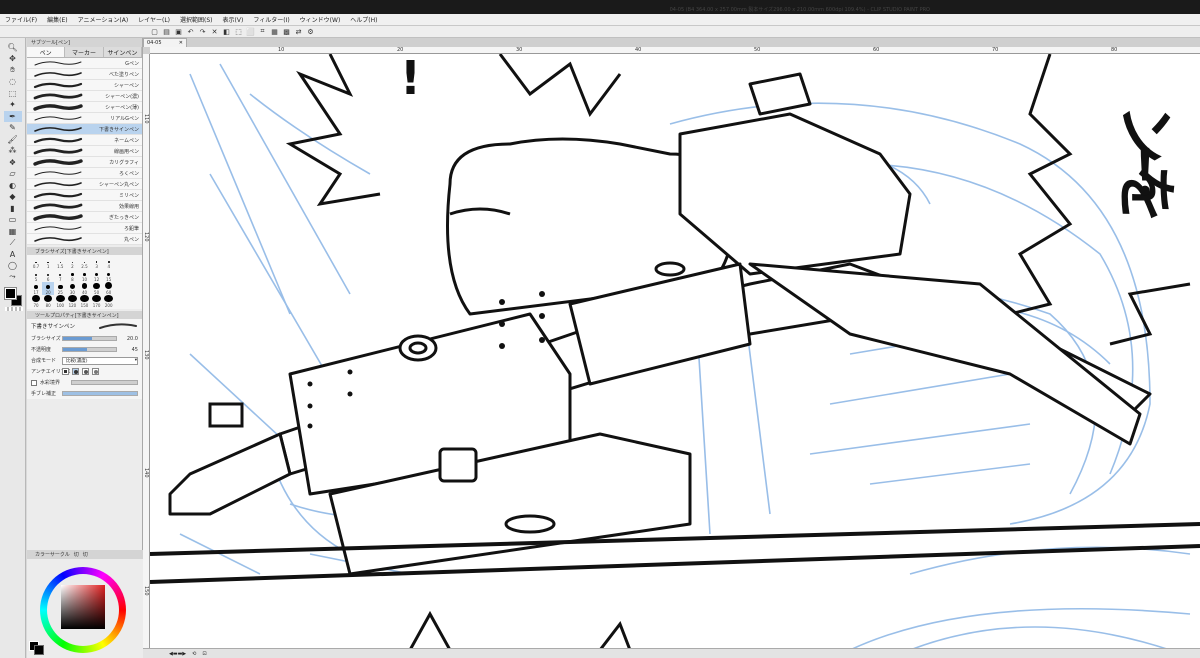 The height and width of the screenshot is (658, 1200). What do you see at coordinates (166, 31) in the screenshot?
I see `open-icon: ▤` at bounding box center [166, 31].